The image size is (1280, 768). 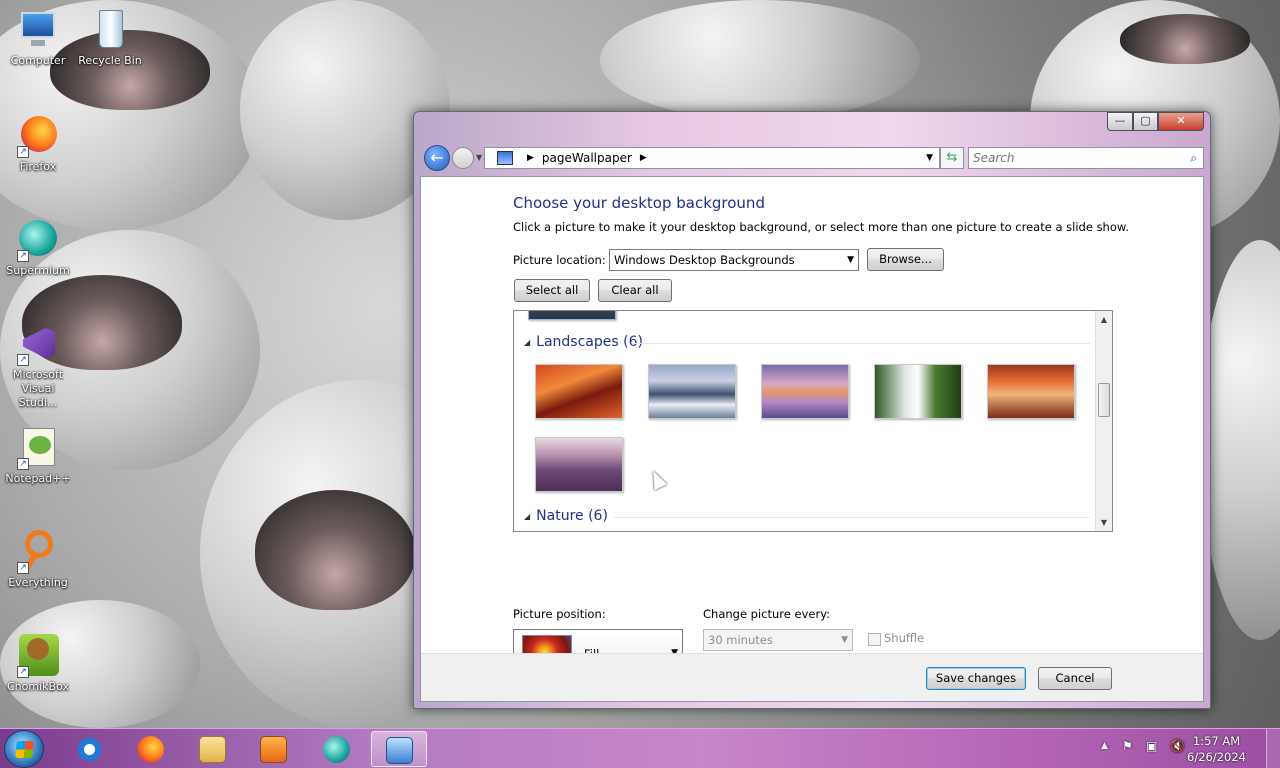 I want to click on media-player-icon, so click(x=273, y=749).